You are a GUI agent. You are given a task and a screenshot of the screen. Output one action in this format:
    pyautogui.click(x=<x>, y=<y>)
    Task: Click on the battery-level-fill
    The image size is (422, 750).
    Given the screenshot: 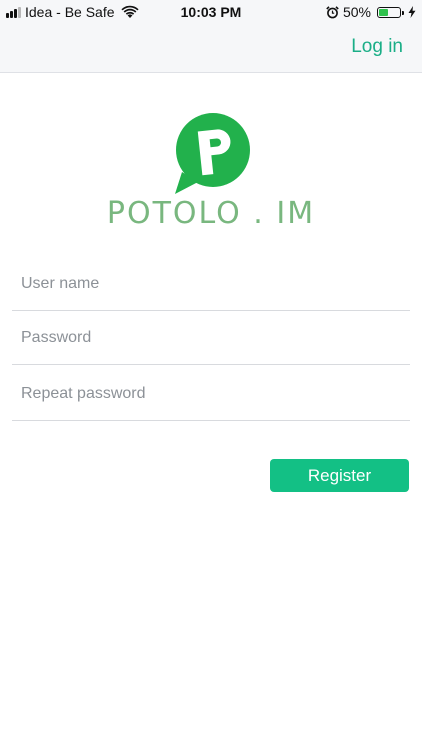 What is the action you would take?
    pyautogui.click(x=383, y=12)
    